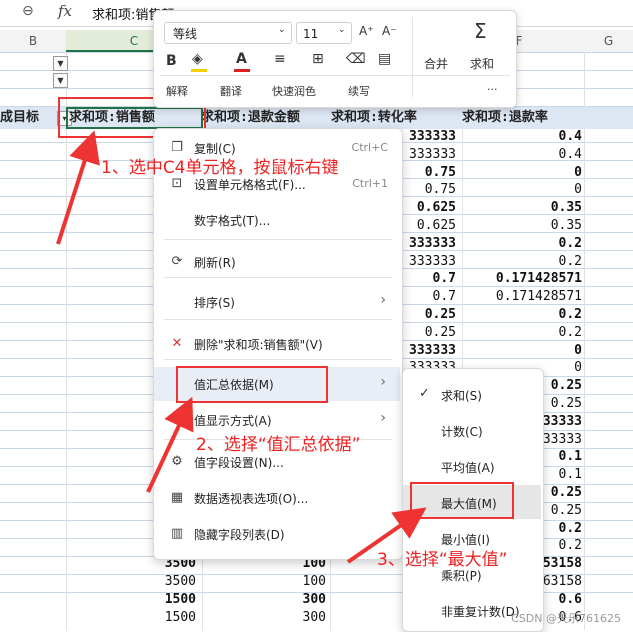 The height and width of the screenshot is (632, 633). Describe the element at coordinates (386, 535) in the screenshot. I see `arrow-step3` at that location.